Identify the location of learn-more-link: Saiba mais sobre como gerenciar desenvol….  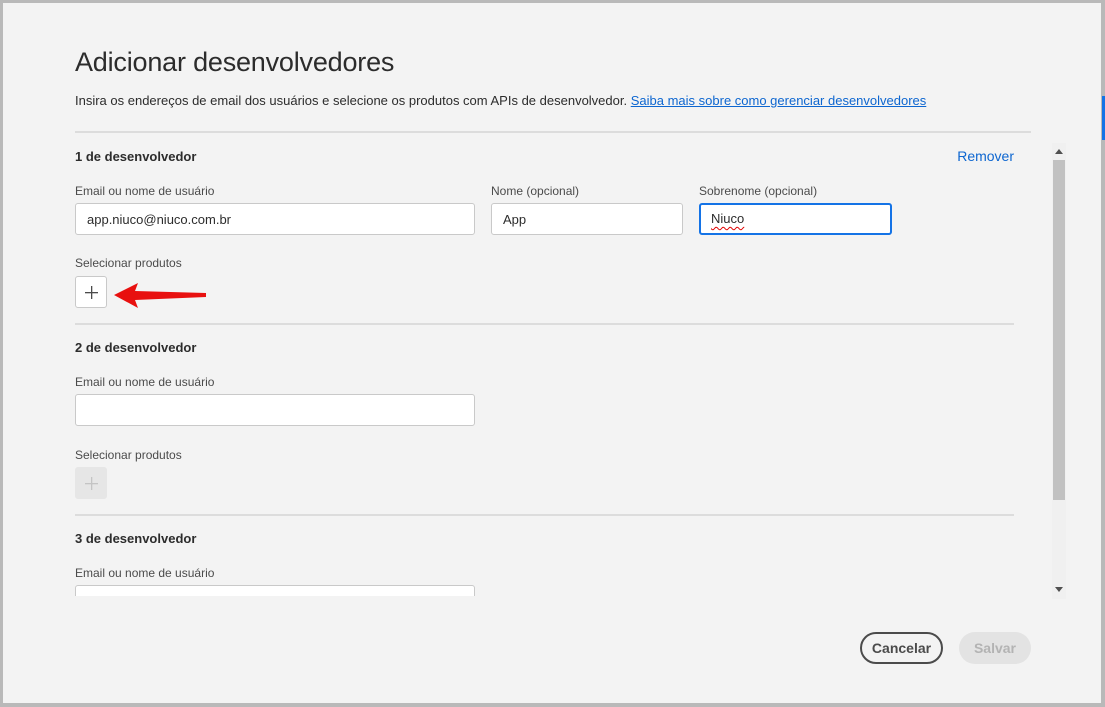
(779, 100).